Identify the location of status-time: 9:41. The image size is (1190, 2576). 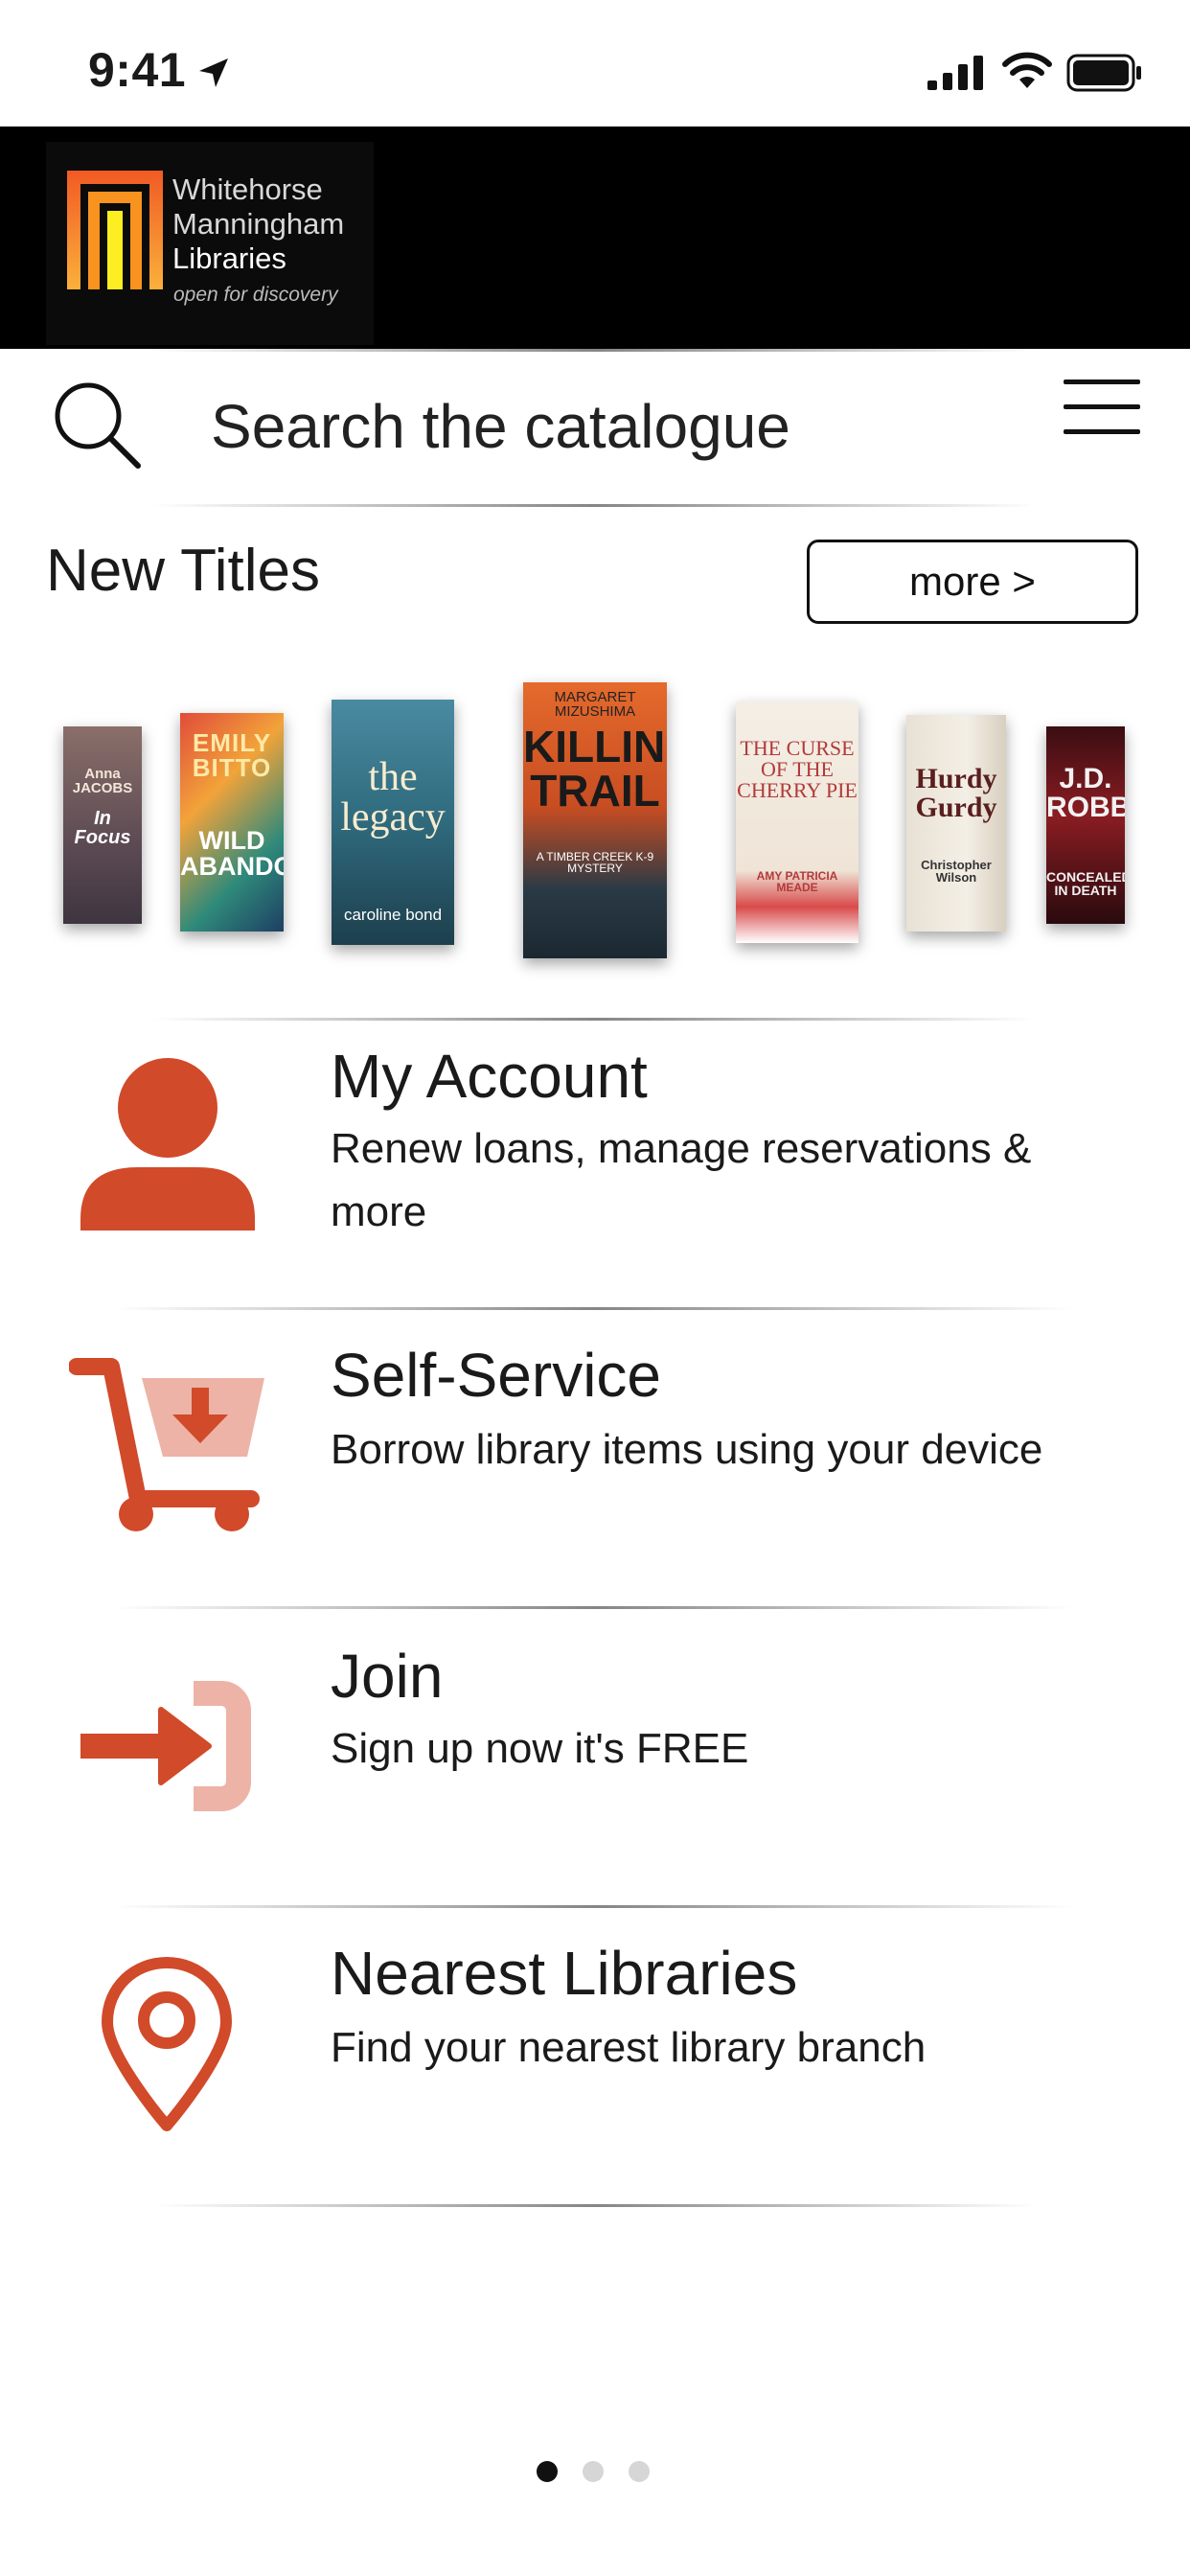
(137, 70).